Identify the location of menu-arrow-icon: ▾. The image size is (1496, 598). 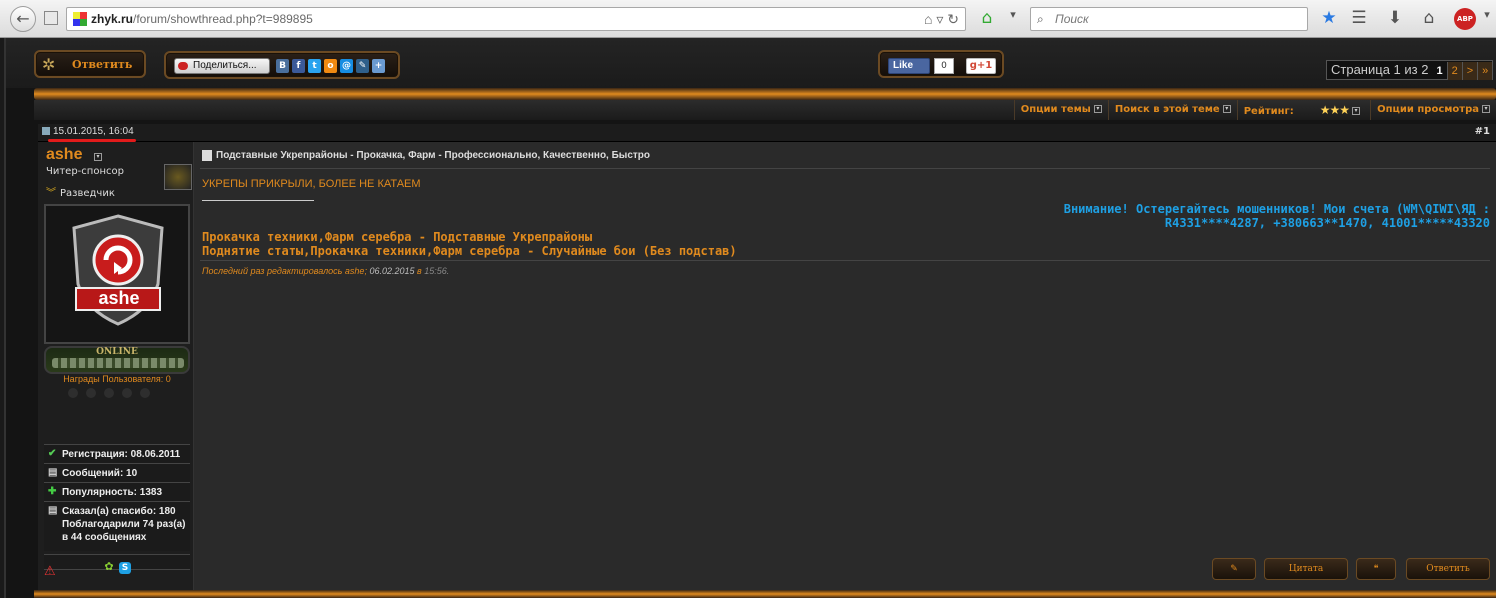
(1013, 14).